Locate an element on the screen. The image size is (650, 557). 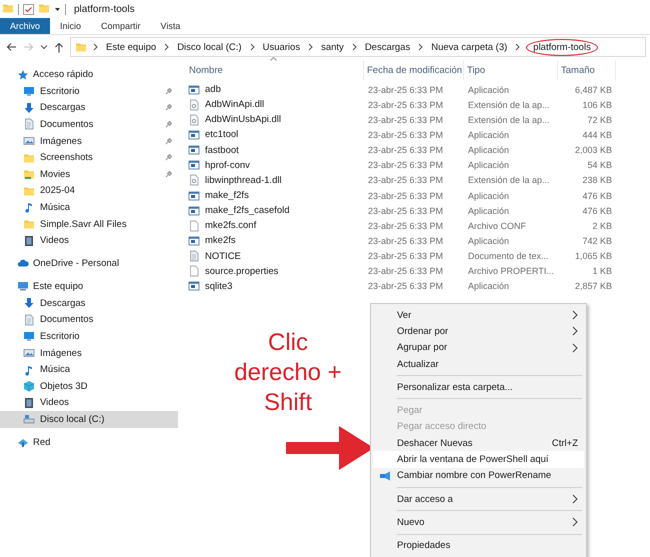
file-name-cell: make_f2fs is located at coordinates (275, 196).